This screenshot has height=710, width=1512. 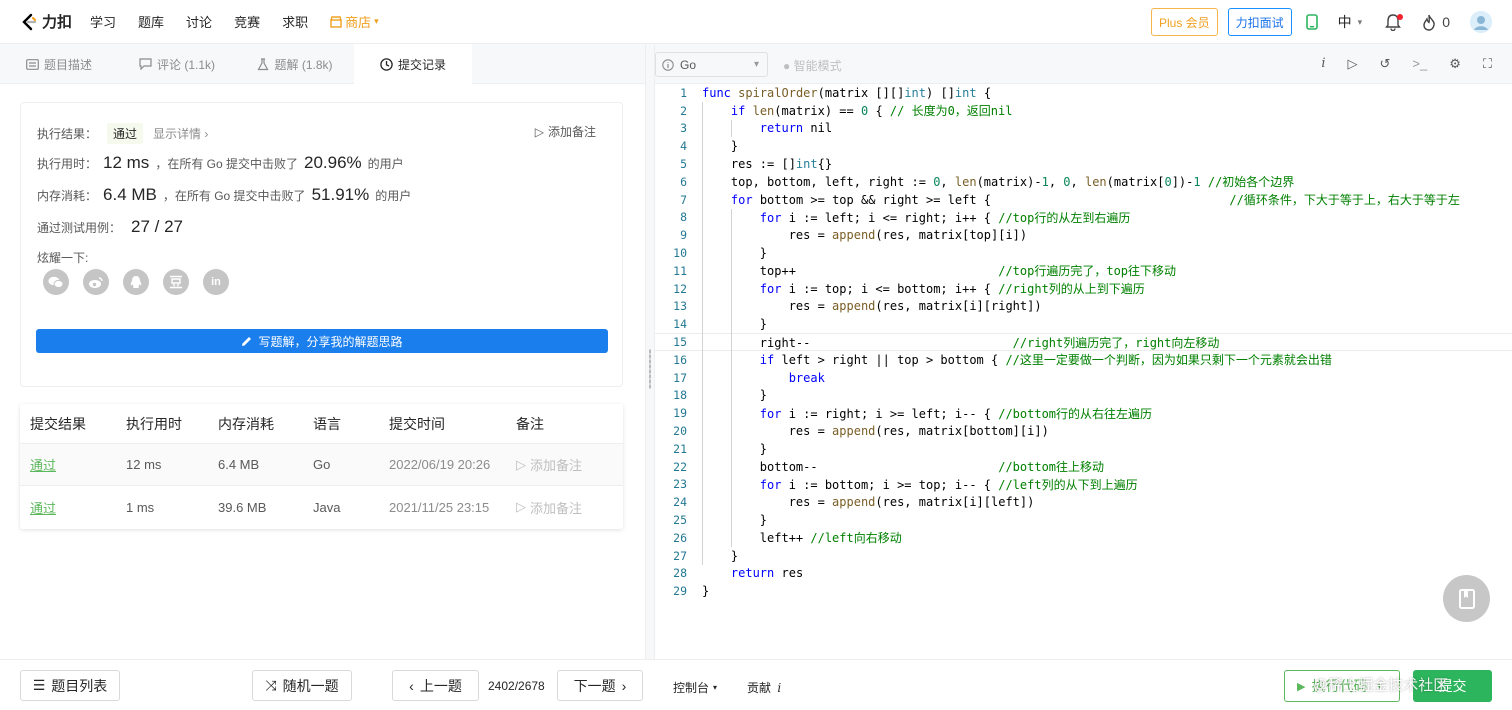 What do you see at coordinates (1083, 467) in the screenshot?
I see `code-line: 22 bottom-- //bottom往上移动` at bounding box center [1083, 467].